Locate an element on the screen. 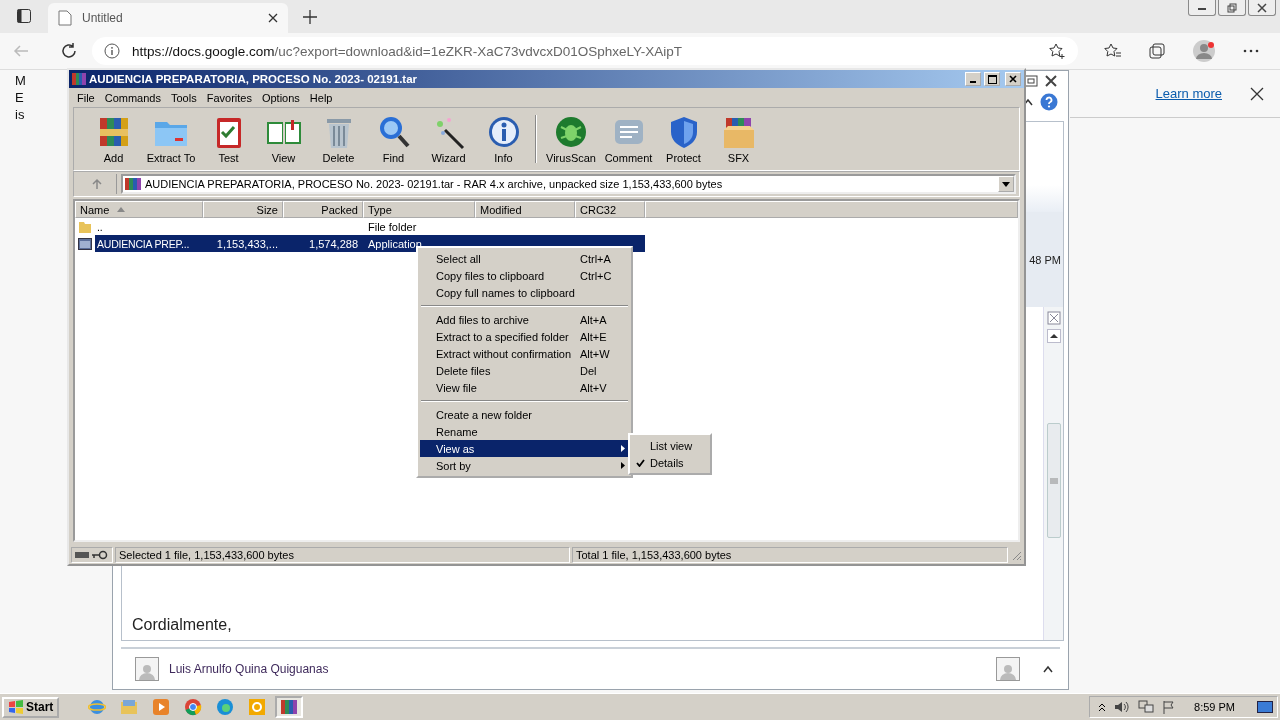 Image resolution: width=1280 pixels, height=720 pixels. globe-icon is located at coordinates (97, 707).